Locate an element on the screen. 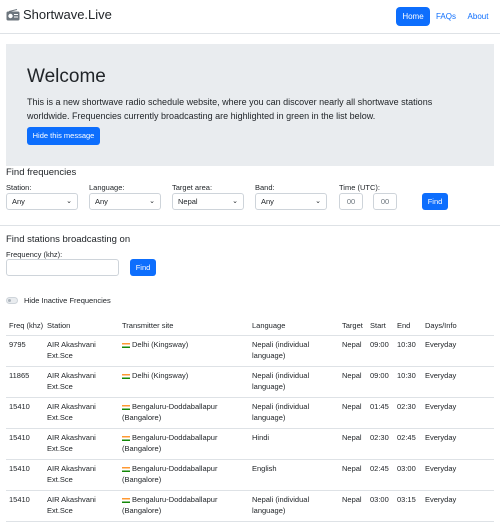 Image resolution: width=500 pixels, height=522 pixels. band-select-value: Any is located at coordinates (267, 201).